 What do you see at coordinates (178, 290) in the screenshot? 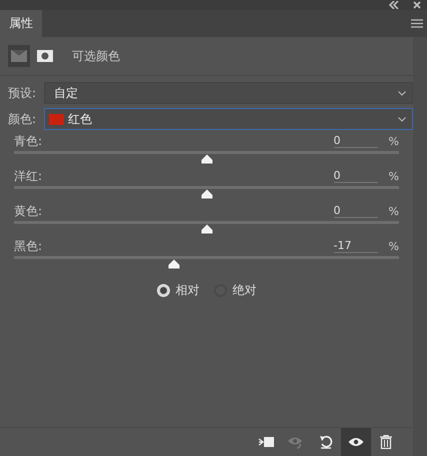
I see `radio-option: 相对` at bounding box center [178, 290].